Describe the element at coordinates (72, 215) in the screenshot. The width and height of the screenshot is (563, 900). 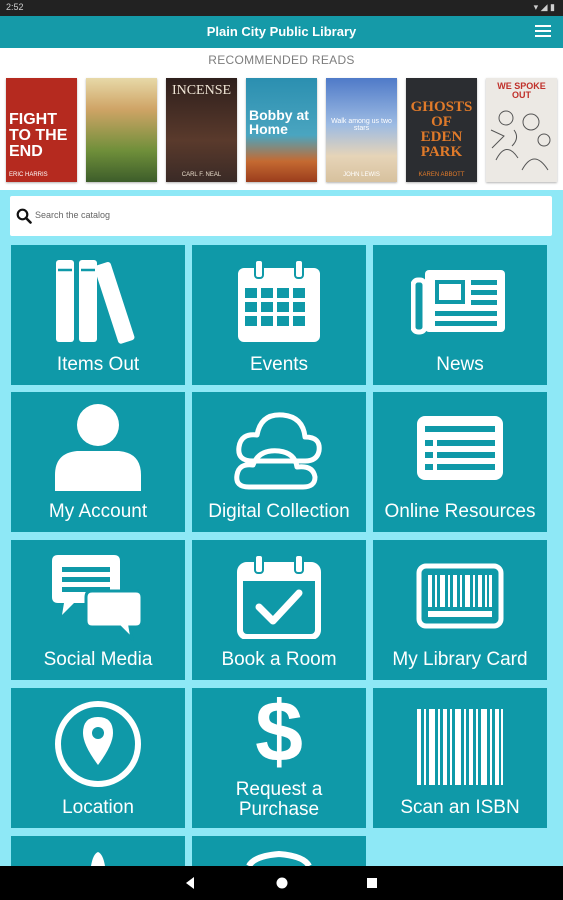
I see `search-input: Search the catalog` at that location.